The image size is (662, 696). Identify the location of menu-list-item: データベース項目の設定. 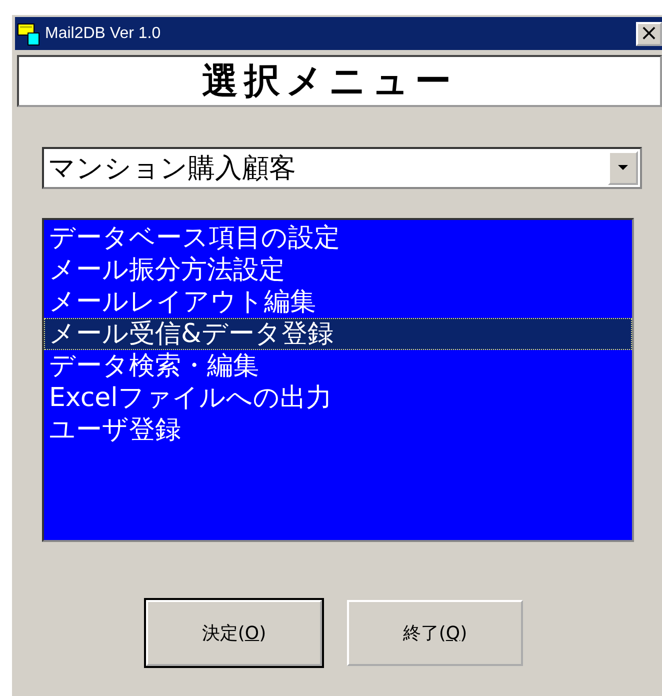
(338, 238).